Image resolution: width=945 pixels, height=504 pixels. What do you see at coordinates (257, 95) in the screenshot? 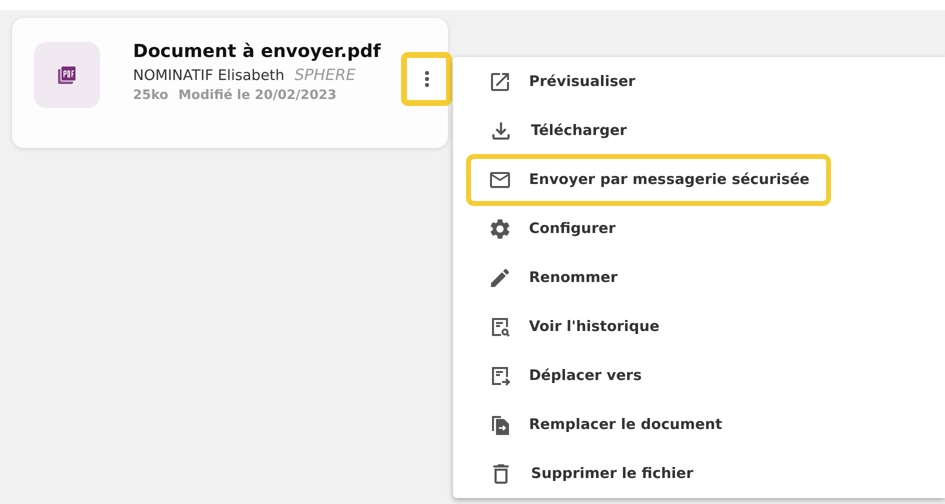
I see `modified-date: Modifié le 20/02/2023` at bounding box center [257, 95].